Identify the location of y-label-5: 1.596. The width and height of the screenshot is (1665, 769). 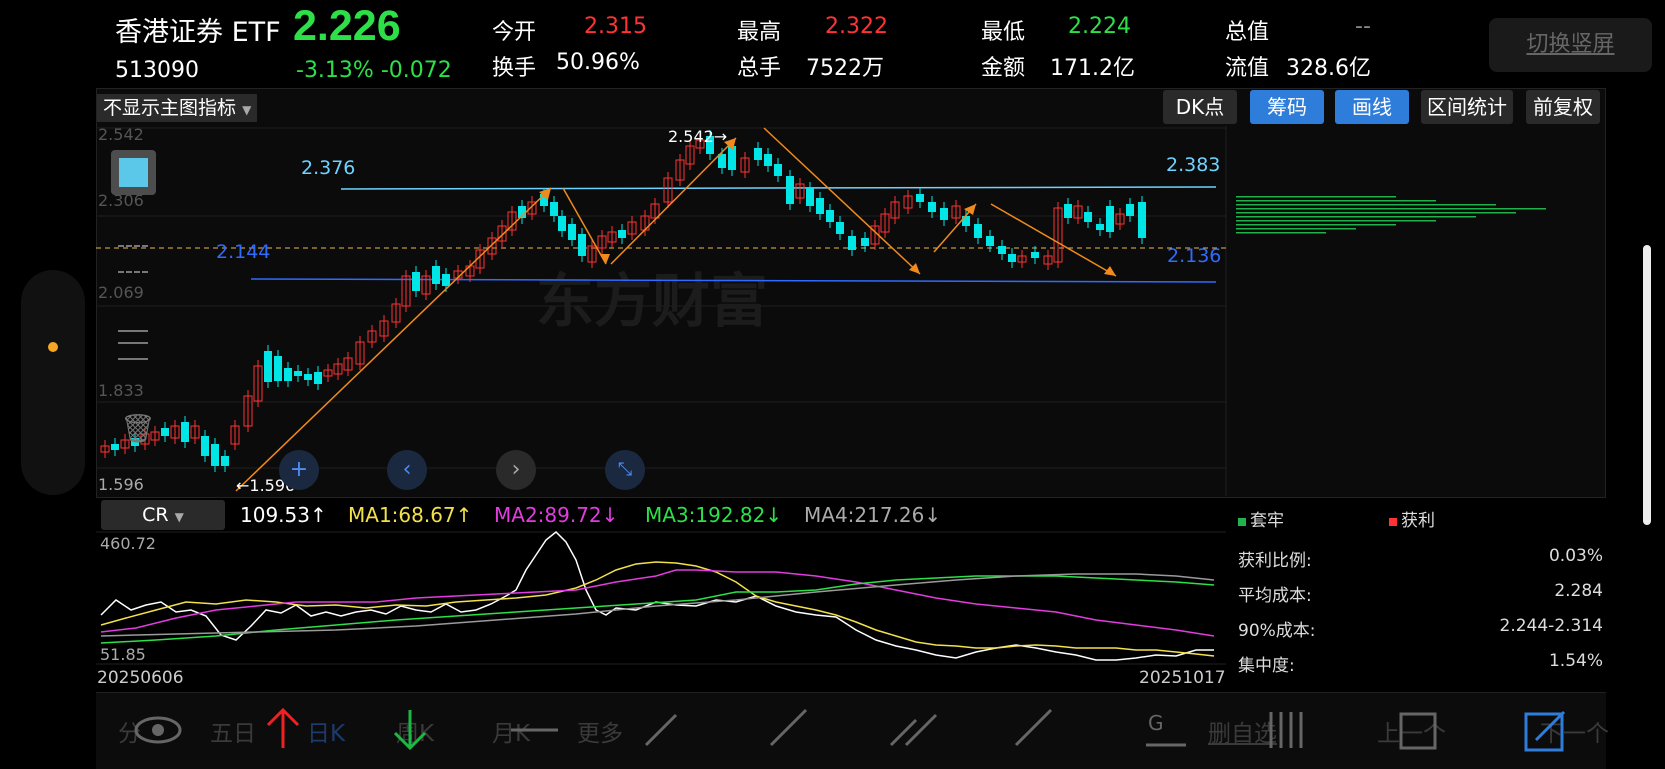
(121, 484).